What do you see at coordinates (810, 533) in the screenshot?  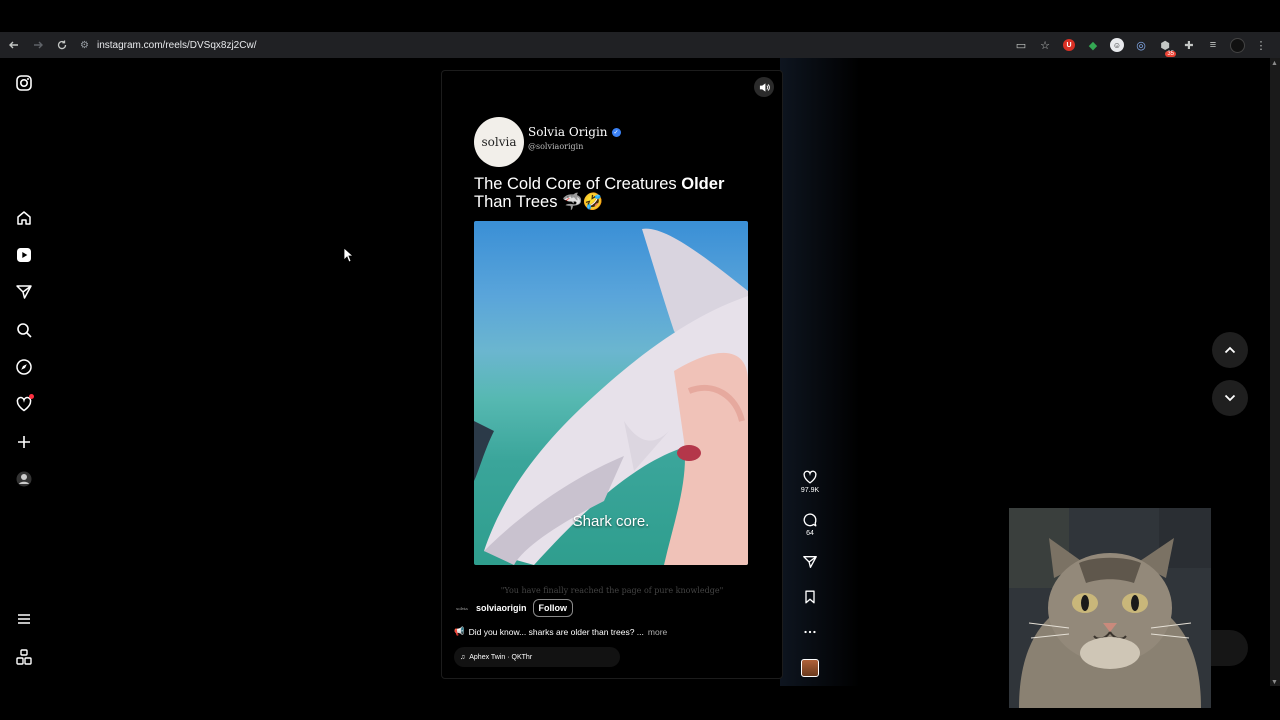 I see `comment-count: 64` at bounding box center [810, 533].